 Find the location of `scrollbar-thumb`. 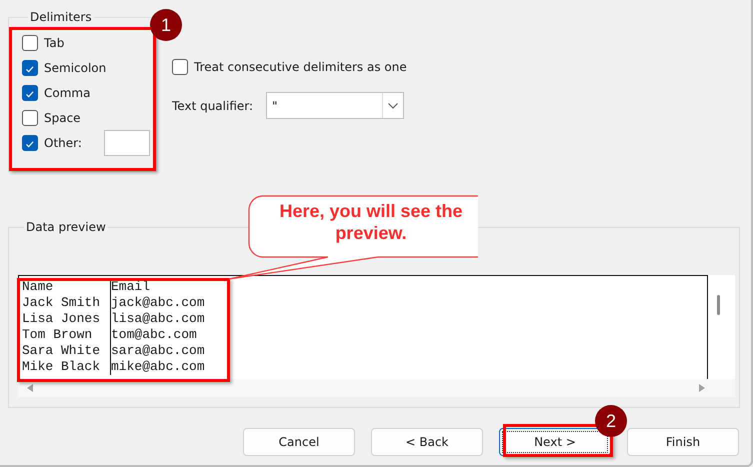

scrollbar-thumb is located at coordinates (718, 305).